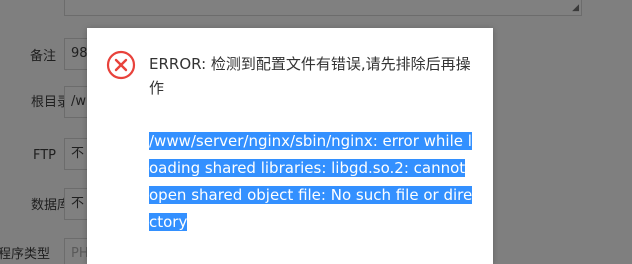 The width and height of the screenshot is (632, 264). I want to click on label-ftp: FTP, so click(44, 155).